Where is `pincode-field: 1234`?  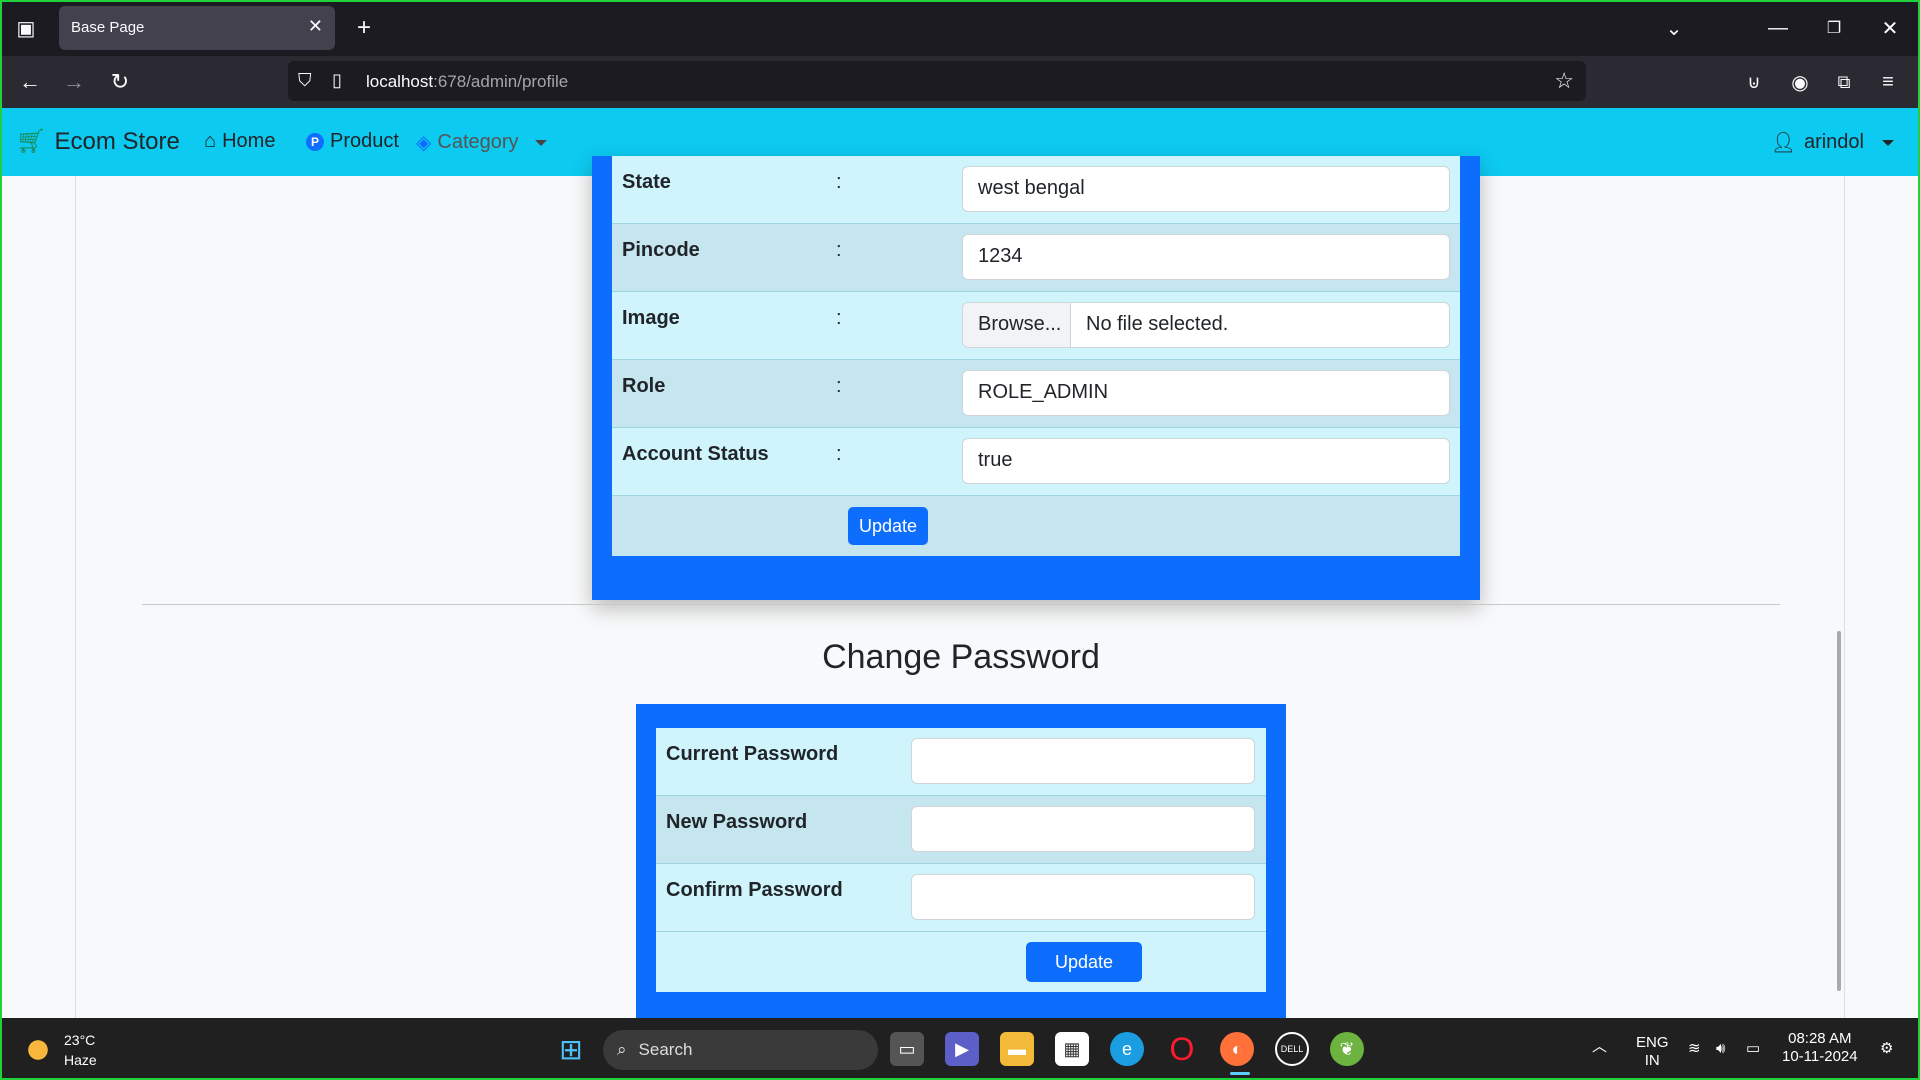
pincode-field: 1234 is located at coordinates (1206, 257).